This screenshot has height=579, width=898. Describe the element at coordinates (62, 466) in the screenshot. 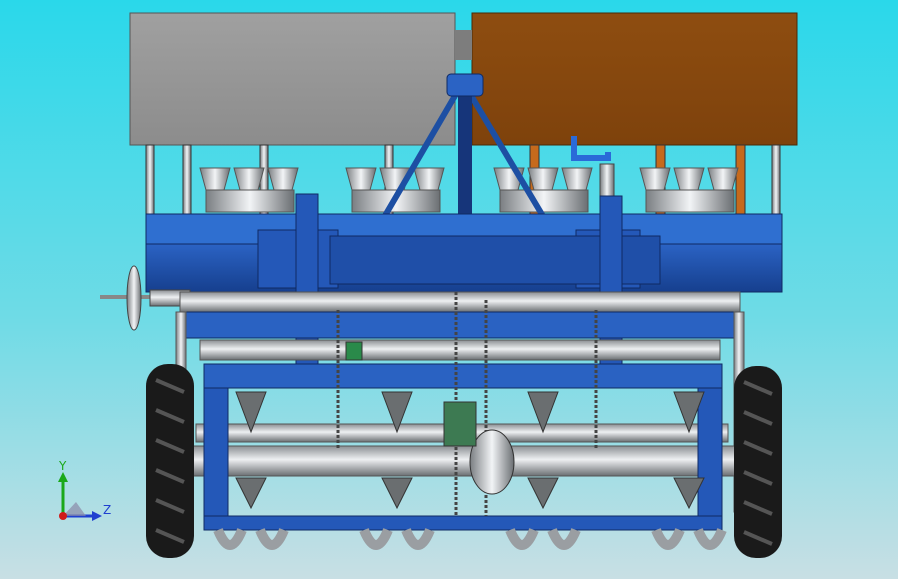

I see `y-axis-label: Y` at that location.